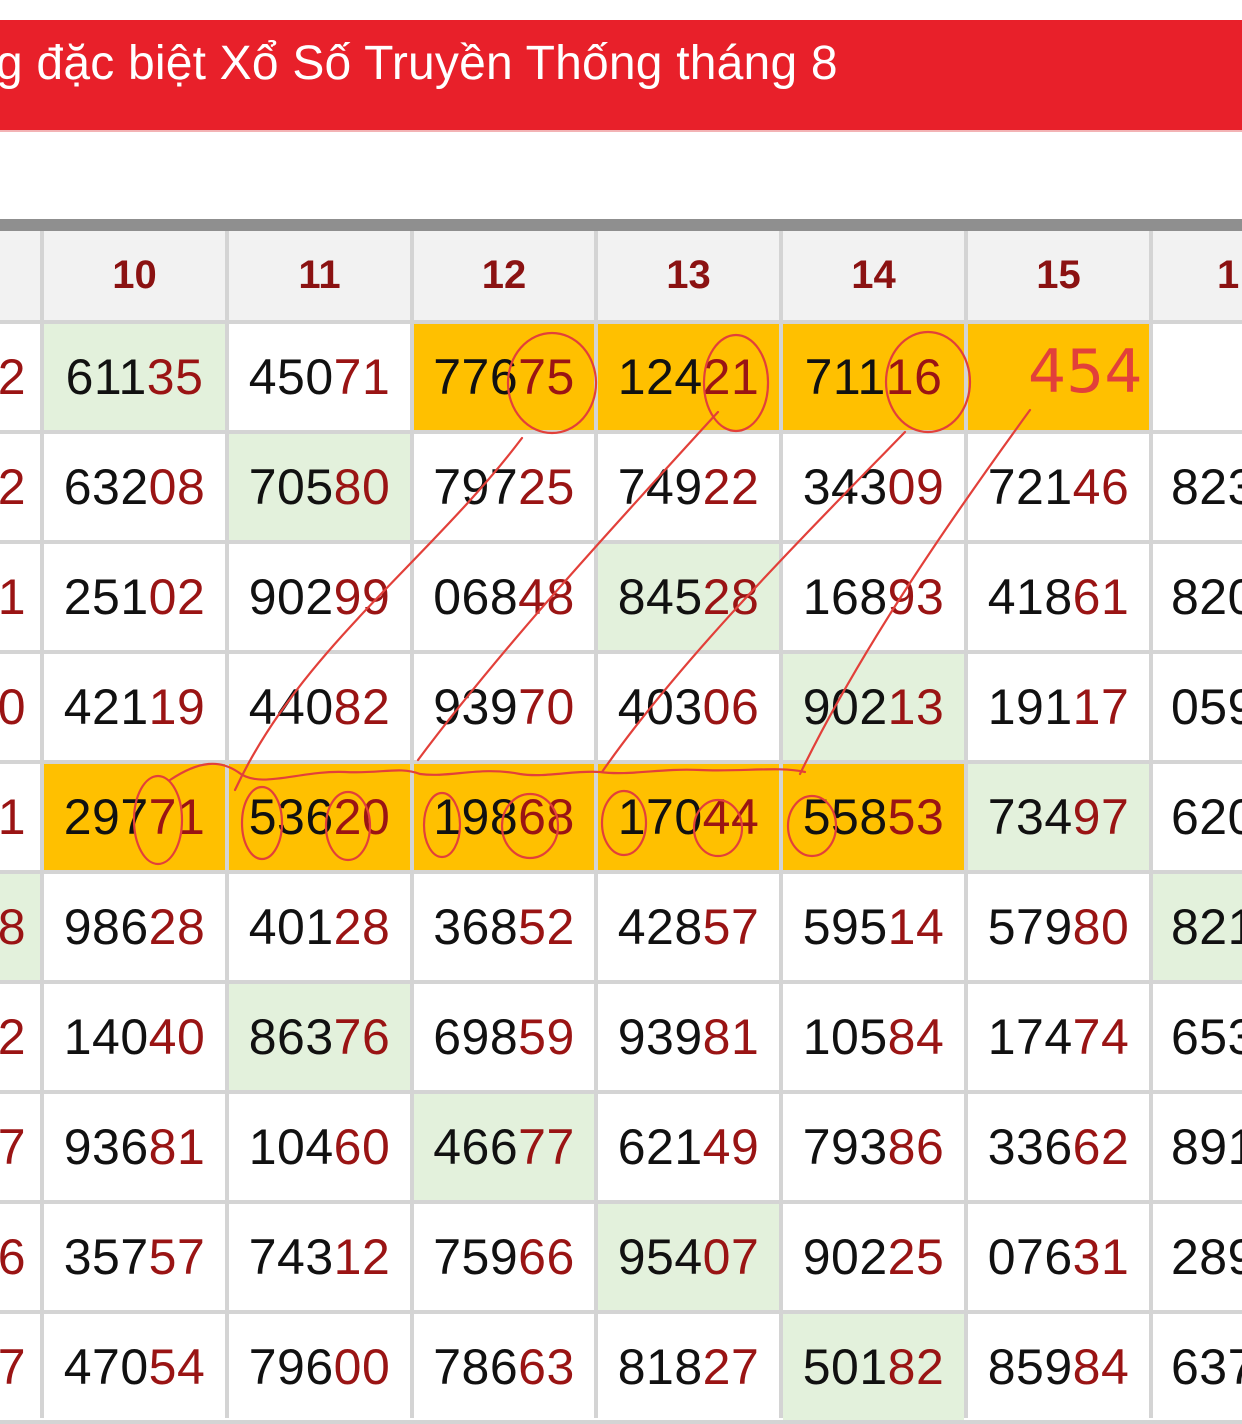 Image resolution: width=1242 pixels, height=1424 pixels. Describe the element at coordinates (476, 1147) in the screenshot. I see `result-lead-digits: 466` at that location.